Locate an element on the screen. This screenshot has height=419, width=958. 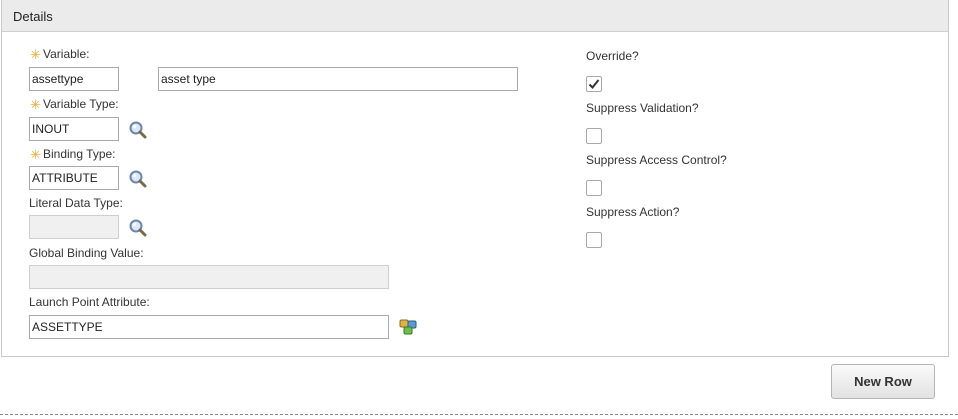
suppress-access-control-checkbox is located at coordinates (594, 188).